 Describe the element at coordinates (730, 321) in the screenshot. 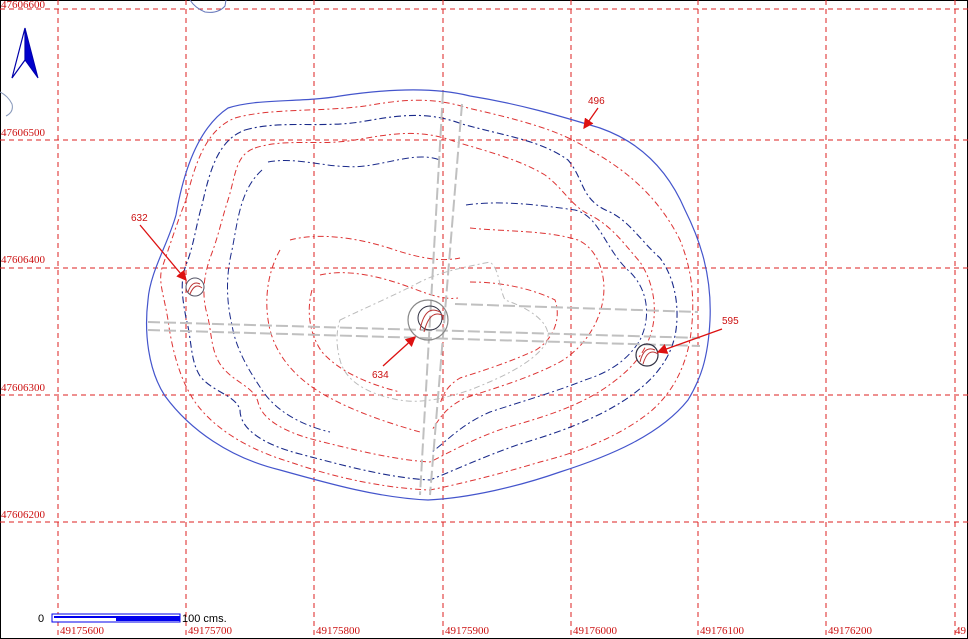

I see `point-label-595: 595` at that location.